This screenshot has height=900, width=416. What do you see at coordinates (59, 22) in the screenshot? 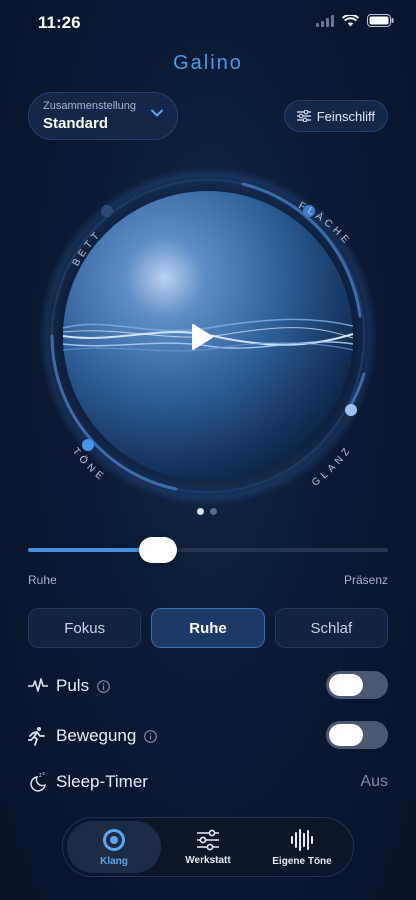
I see `status-time: 11:26` at bounding box center [59, 22].